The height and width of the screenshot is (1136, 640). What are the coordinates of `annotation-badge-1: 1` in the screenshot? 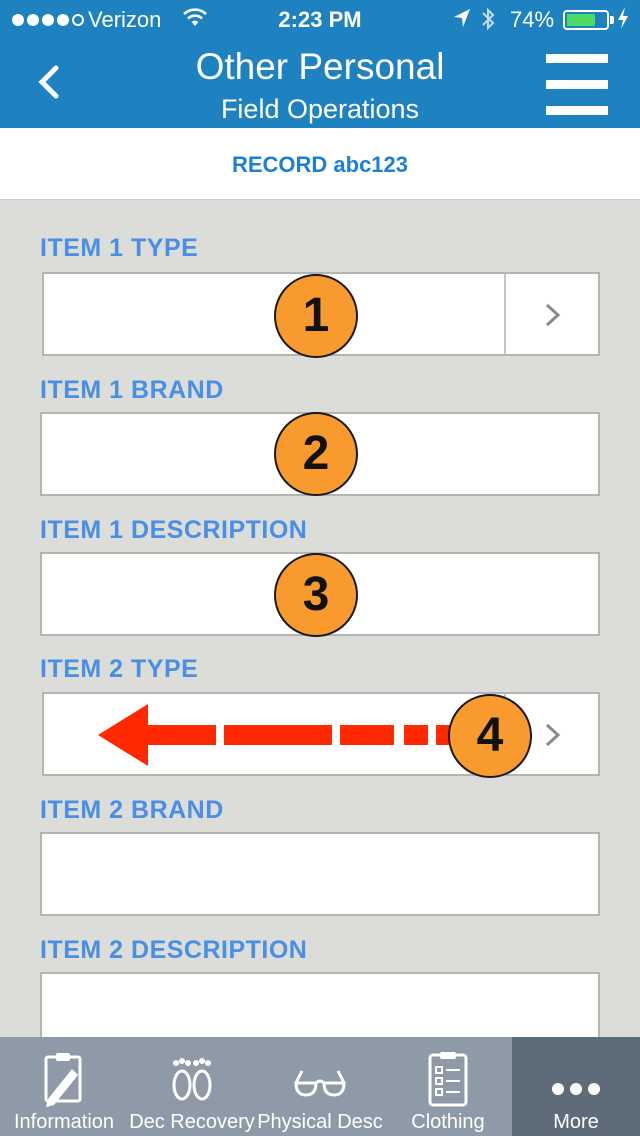 It's located at (316, 316).